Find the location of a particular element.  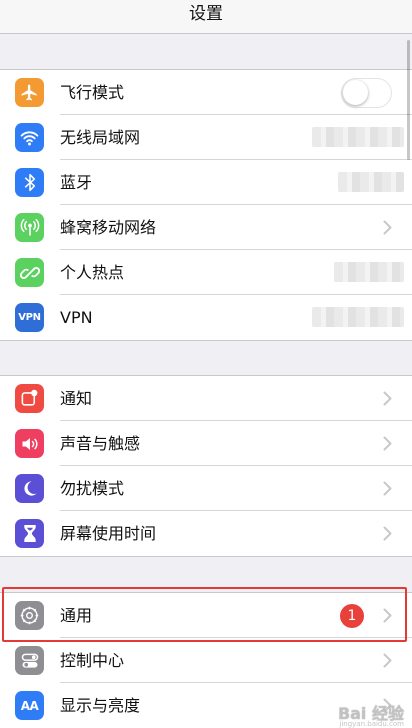

settings-row-screen-time: 屏幕使用时间 is located at coordinates (206, 533).